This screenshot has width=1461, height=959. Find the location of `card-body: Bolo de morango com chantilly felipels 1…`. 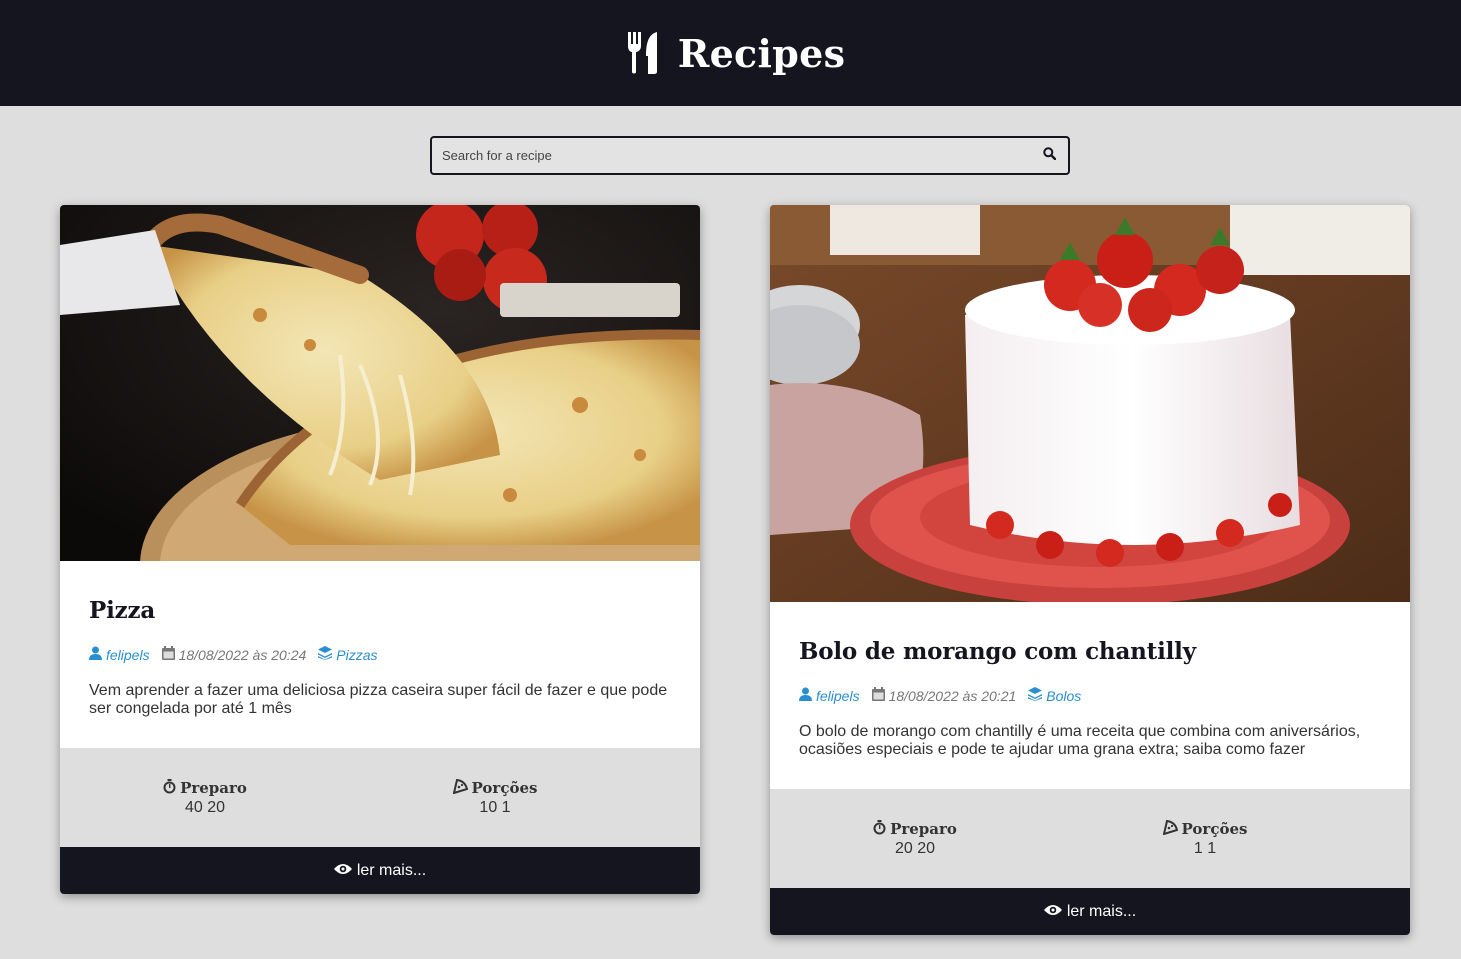

card-body: Bolo de morango com chantilly felipels 1… is located at coordinates (1090, 695).